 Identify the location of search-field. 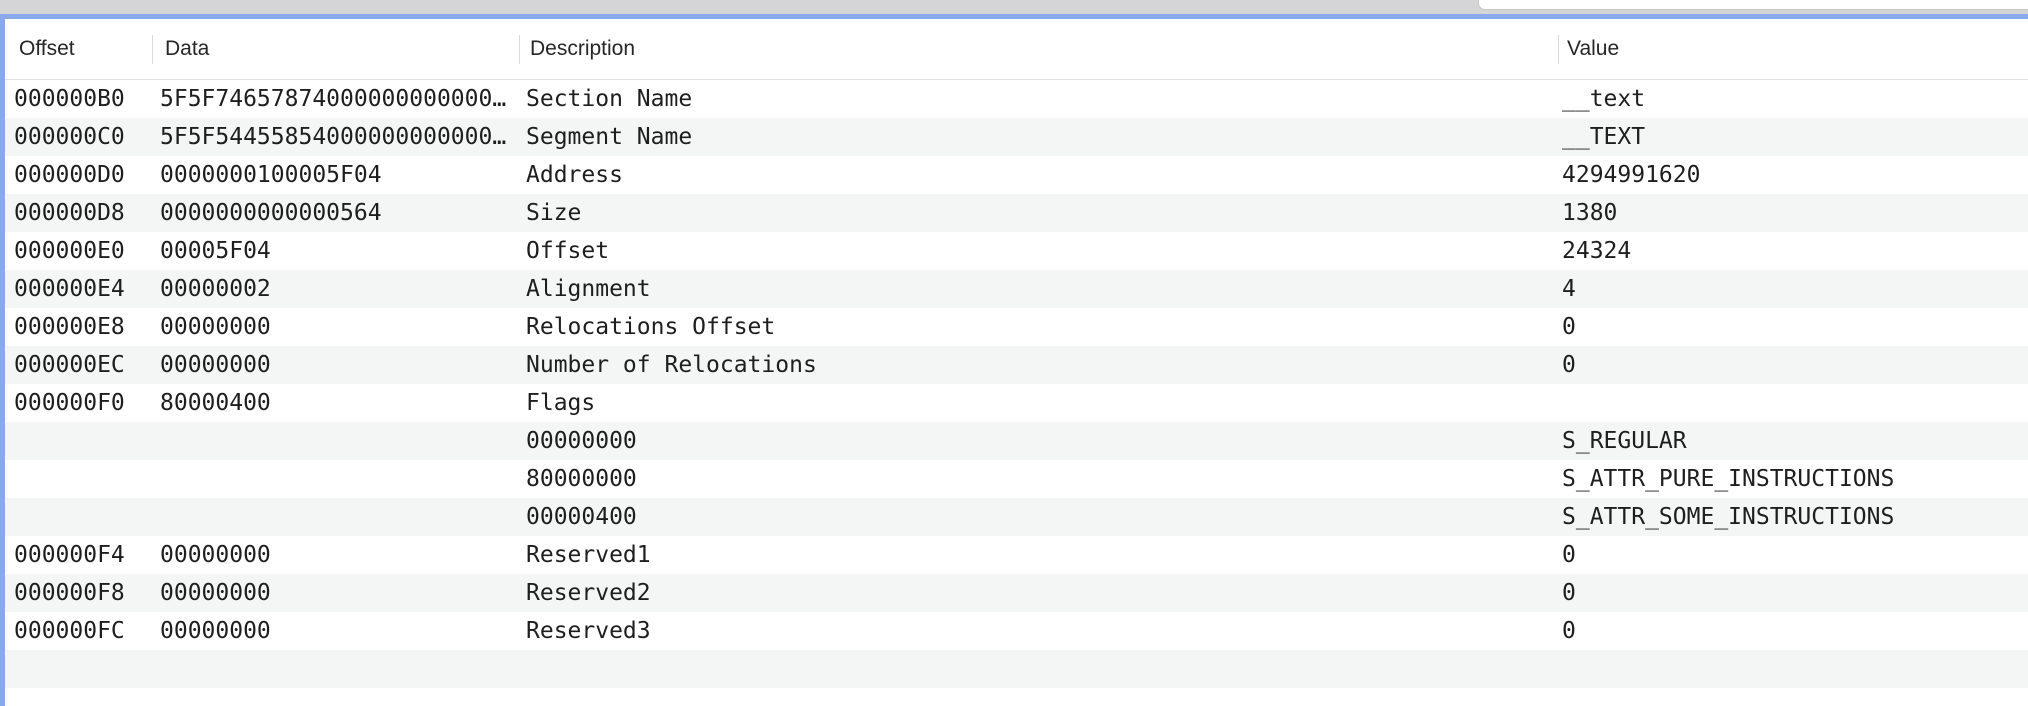
(1753, 5).